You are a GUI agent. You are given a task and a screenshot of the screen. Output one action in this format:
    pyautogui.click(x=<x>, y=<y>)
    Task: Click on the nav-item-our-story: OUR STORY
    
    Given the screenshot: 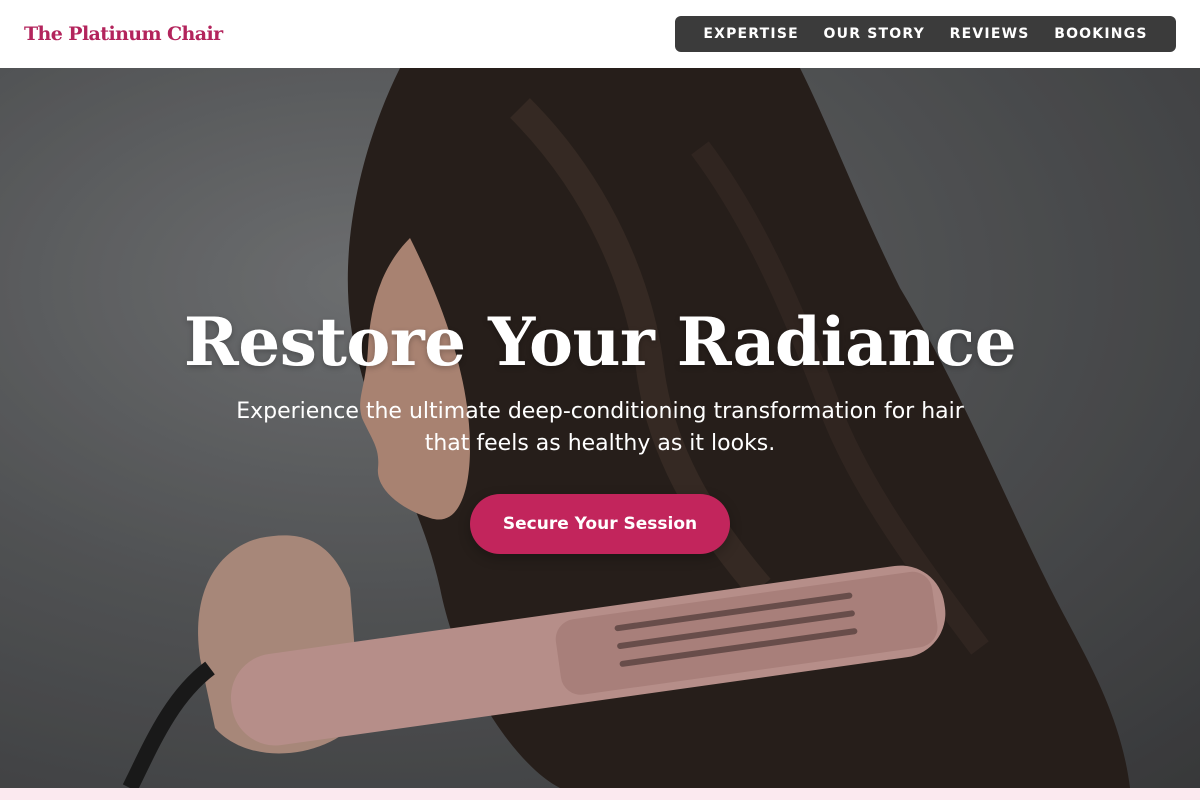 What is the action you would take?
    pyautogui.click(x=874, y=34)
    